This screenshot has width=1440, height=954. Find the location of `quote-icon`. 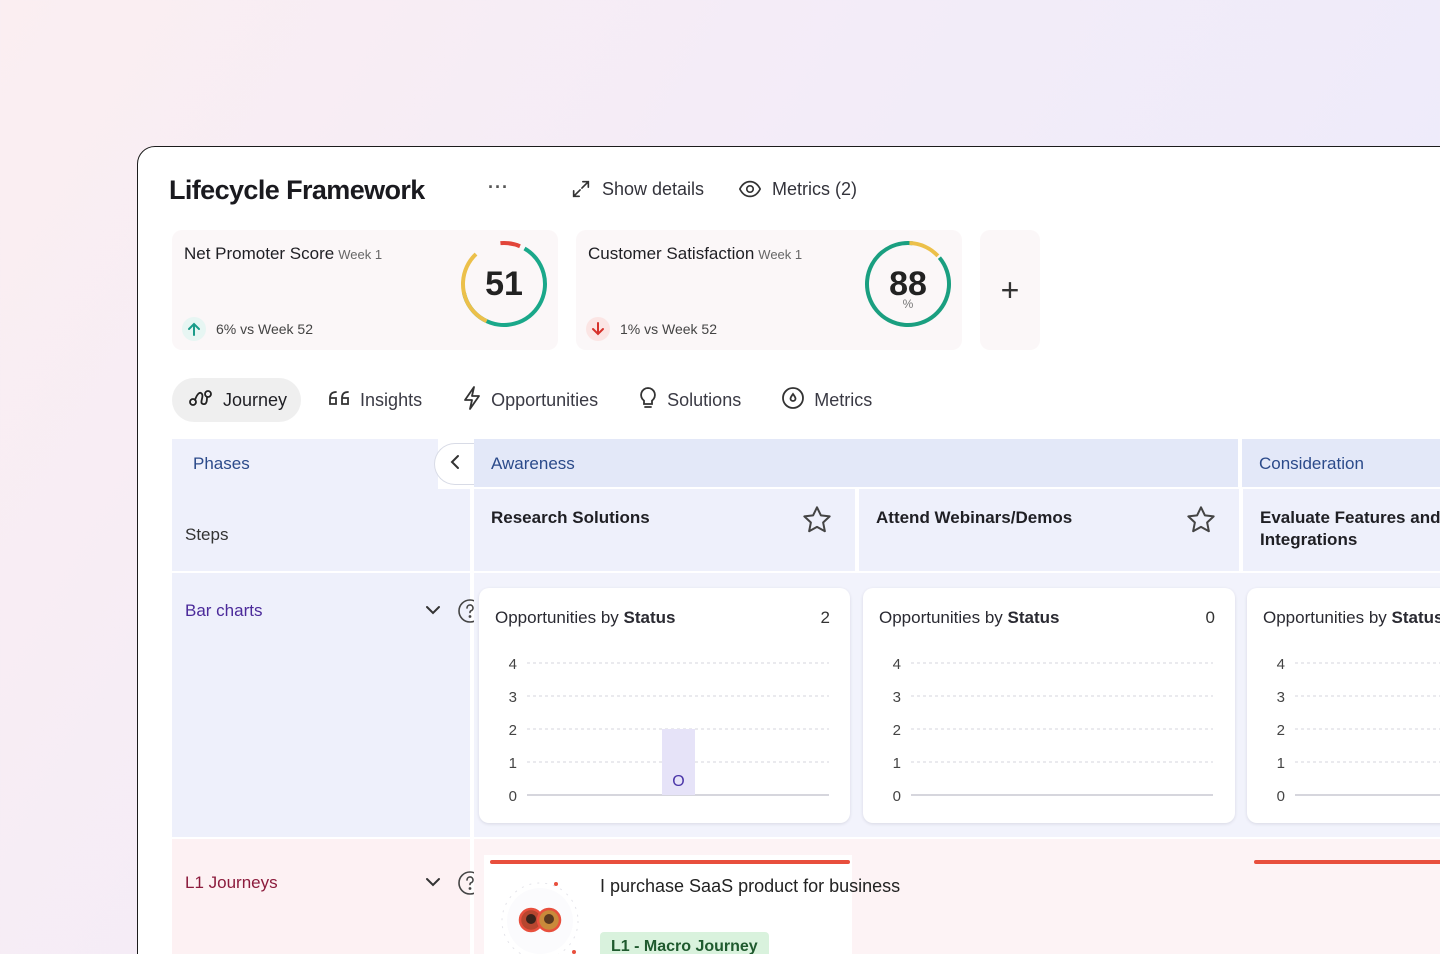

quote-icon is located at coordinates (339, 400).